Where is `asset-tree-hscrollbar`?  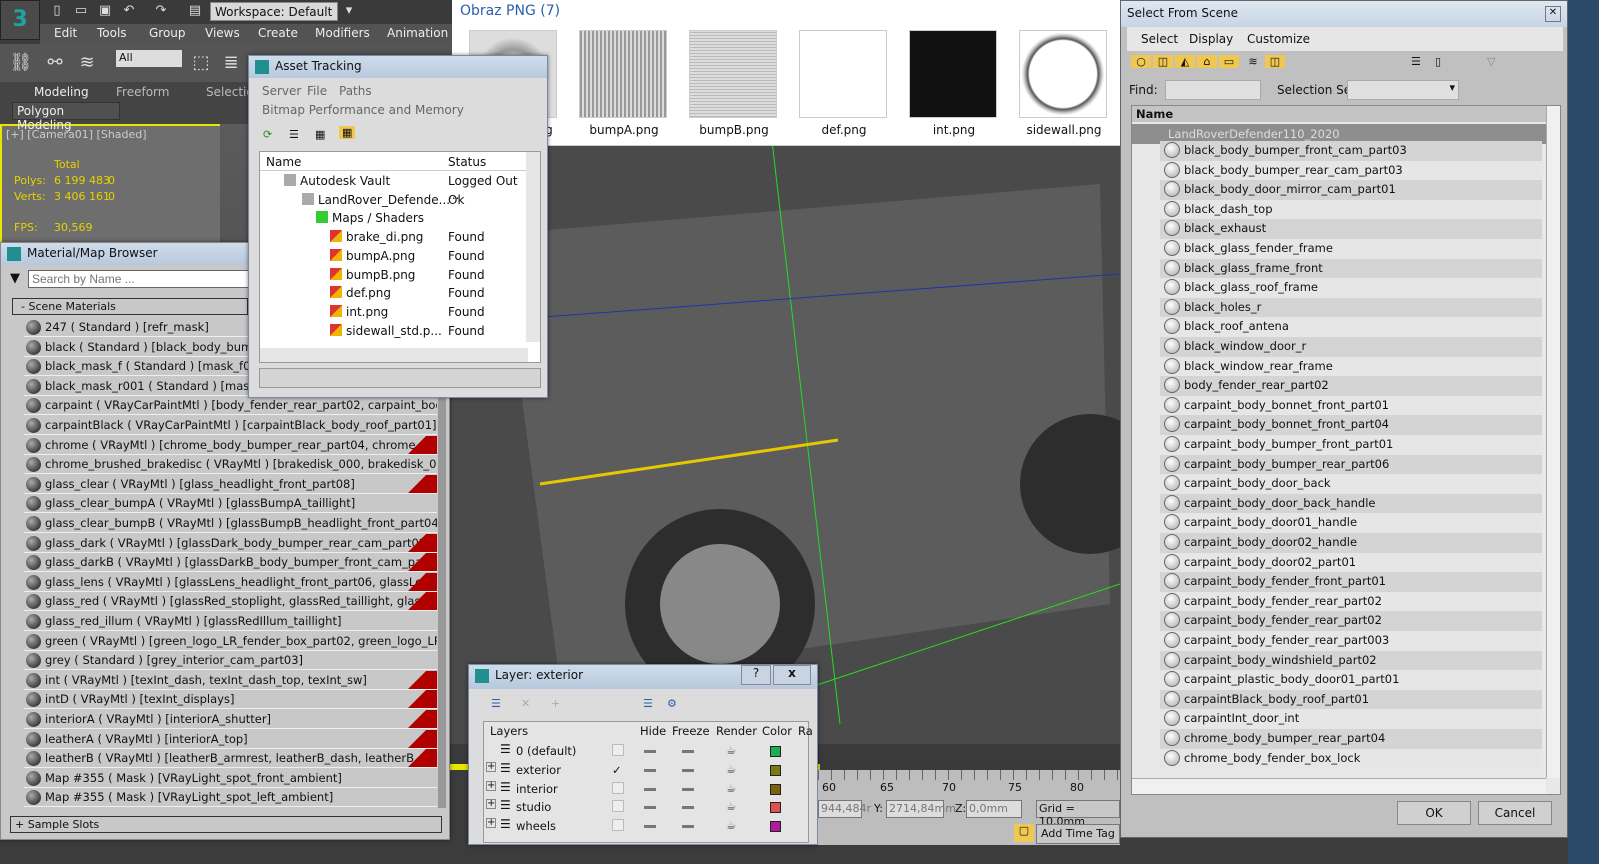
asset-tree-hscrollbar is located at coordinates (394, 355).